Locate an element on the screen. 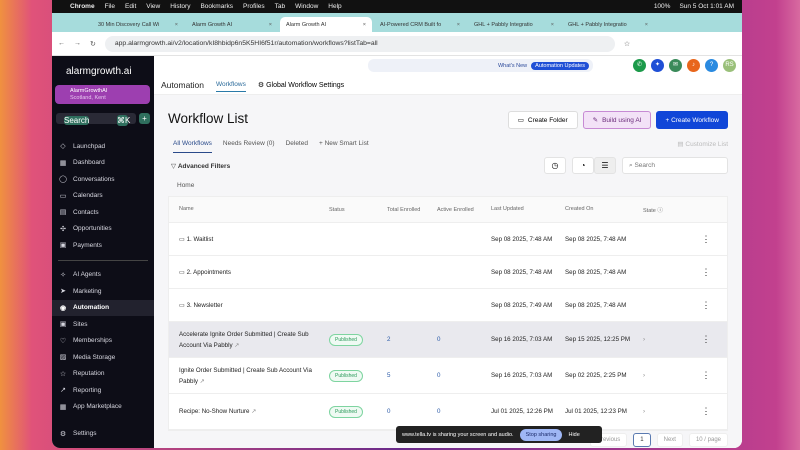 The width and height of the screenshot is (800, 450). new-smart-list-button: + New Smart List is located at coordinates (344, 146).